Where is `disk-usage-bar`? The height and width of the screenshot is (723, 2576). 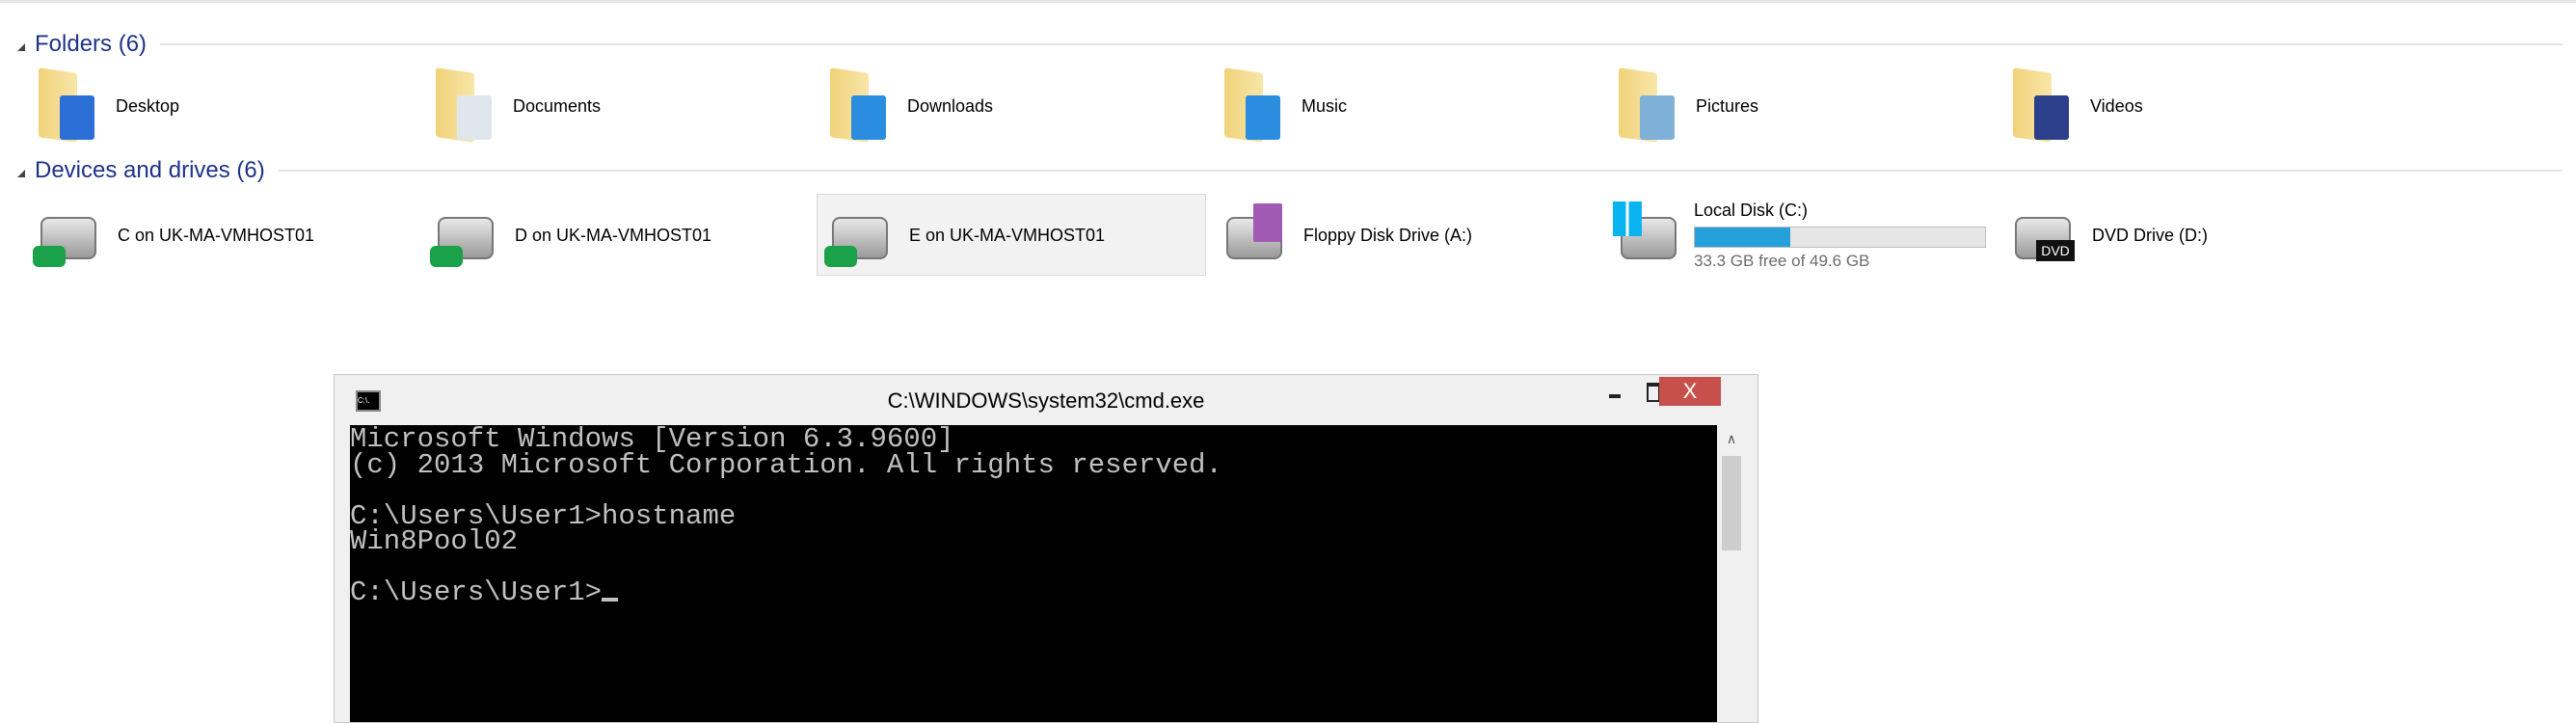 disk-usage-bar is located at coordinates (1840, 238).